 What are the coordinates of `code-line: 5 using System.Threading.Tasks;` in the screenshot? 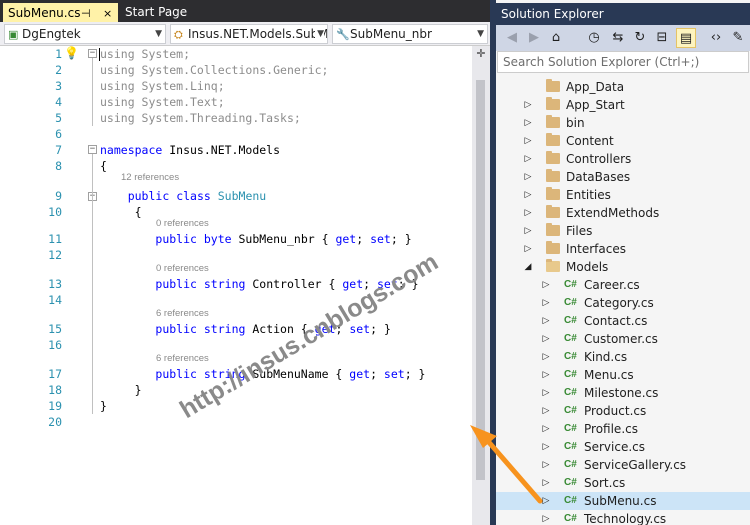 It's located at (236, 118).